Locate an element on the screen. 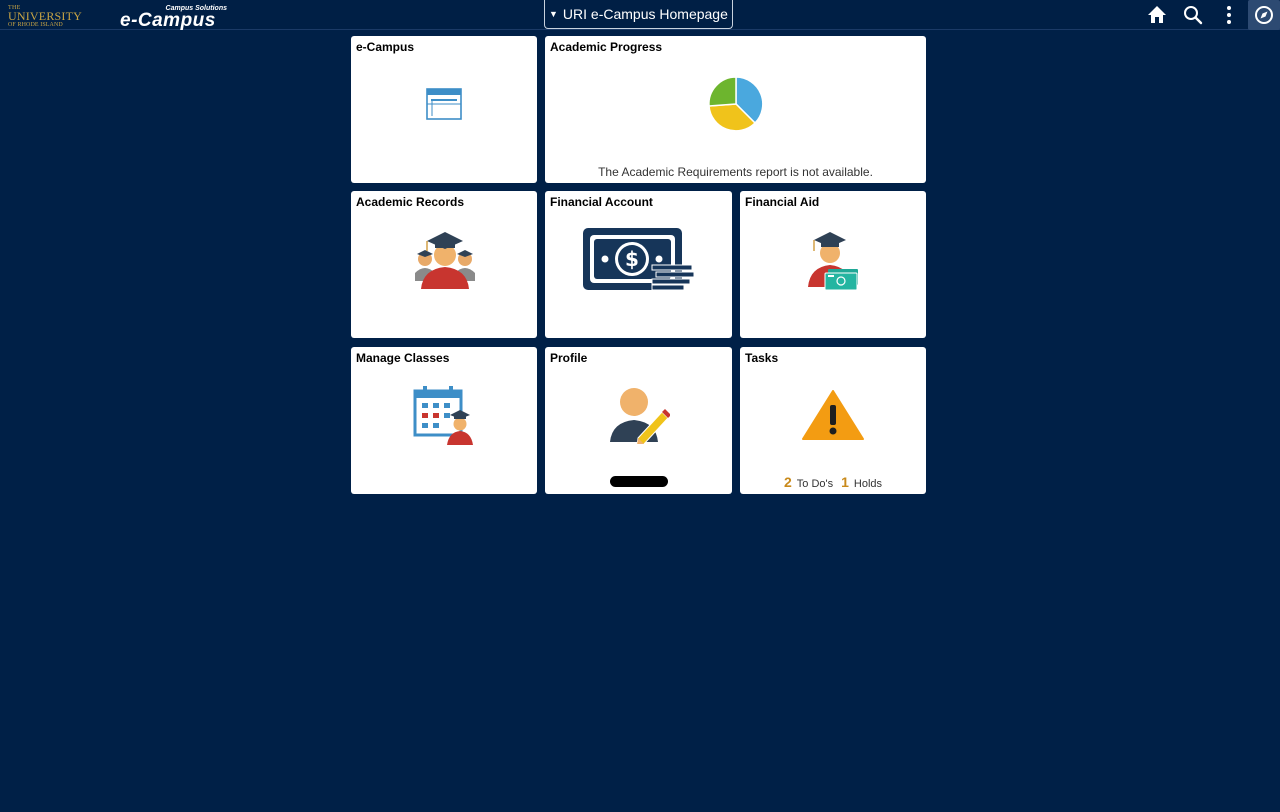 This screenshot has height=812, width=1280. tile-manage-classes: Manage Classes is located at coordinates (444, 420).